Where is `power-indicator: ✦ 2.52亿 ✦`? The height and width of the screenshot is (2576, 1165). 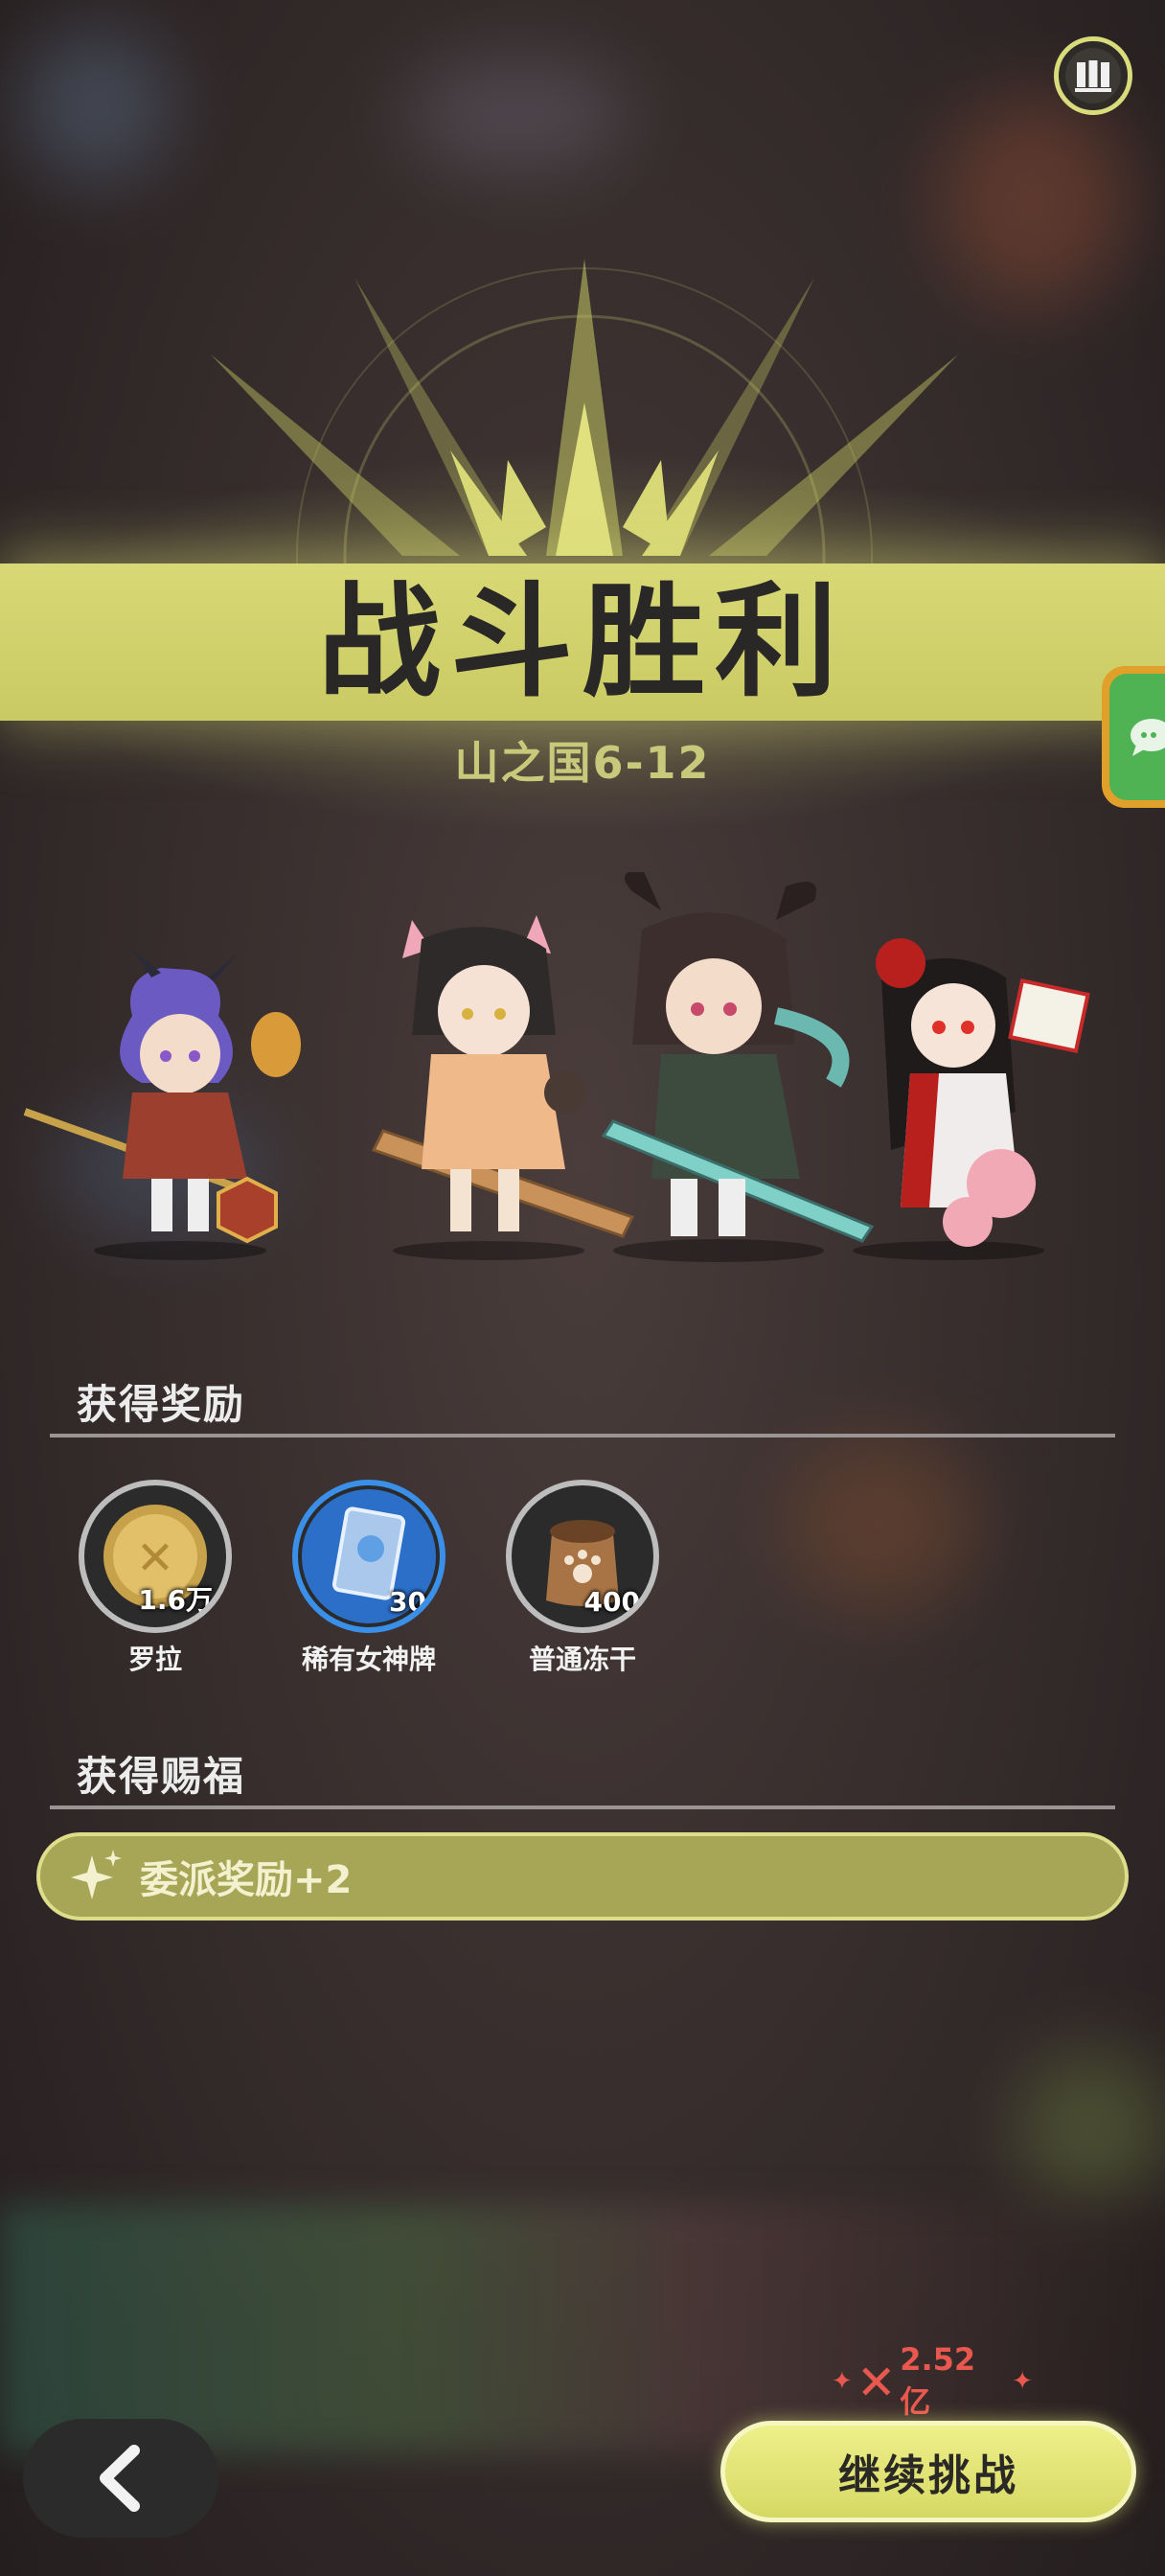
power-indicator: ✦ 2.52亿 ✦ is located at coordinates (932, 2380).